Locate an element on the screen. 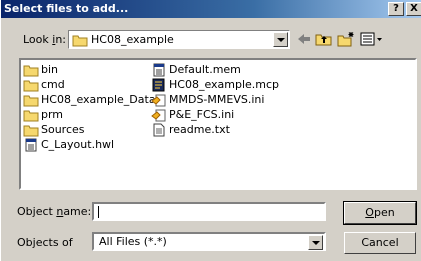 The width and height of the screenshot is (421, 261). file-list-item: Default.mem is located at coordinates (215, 69).